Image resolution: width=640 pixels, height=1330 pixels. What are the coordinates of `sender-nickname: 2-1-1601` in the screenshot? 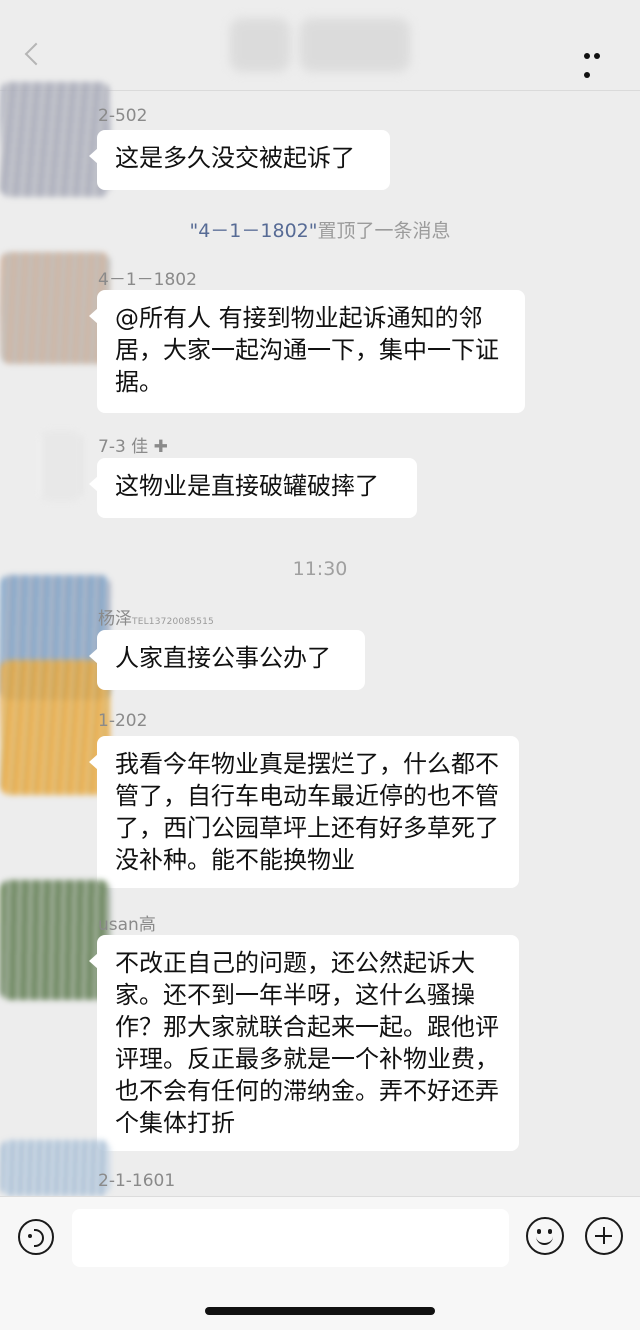 It's located at (137, 1181).